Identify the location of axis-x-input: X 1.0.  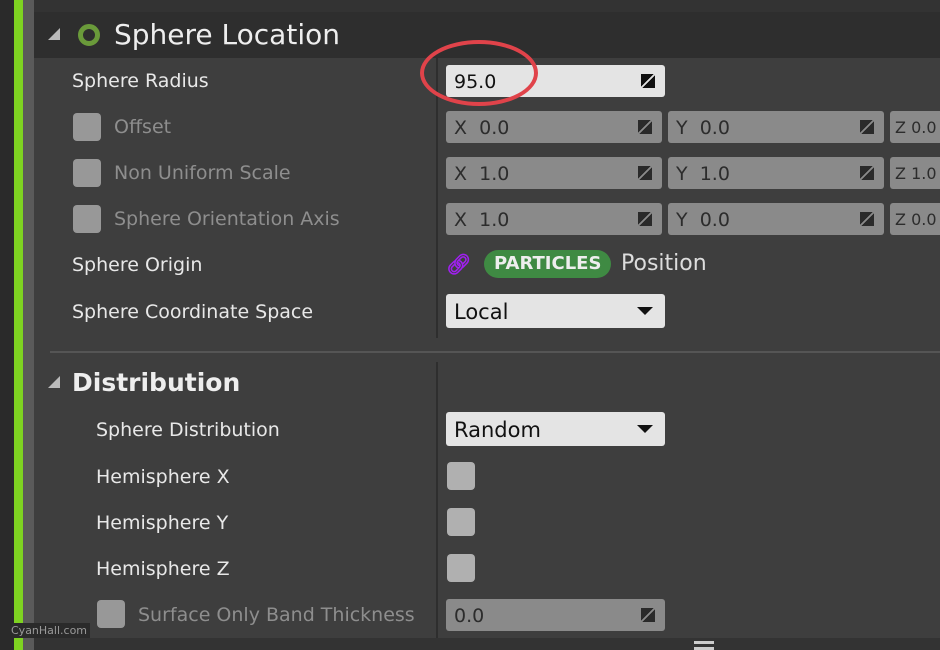
(554, 219).